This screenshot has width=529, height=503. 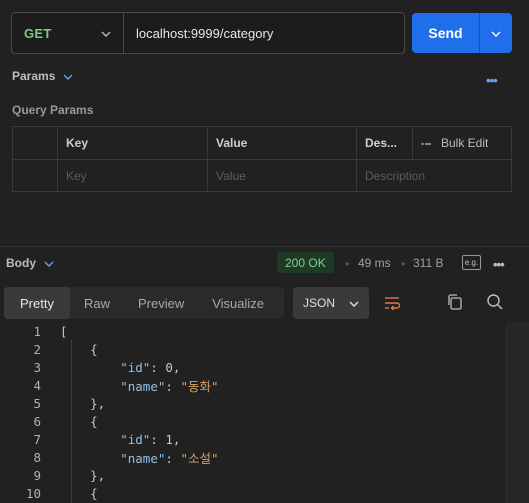 I want to click on params-toggle: Params, so click(x=42, y=76).